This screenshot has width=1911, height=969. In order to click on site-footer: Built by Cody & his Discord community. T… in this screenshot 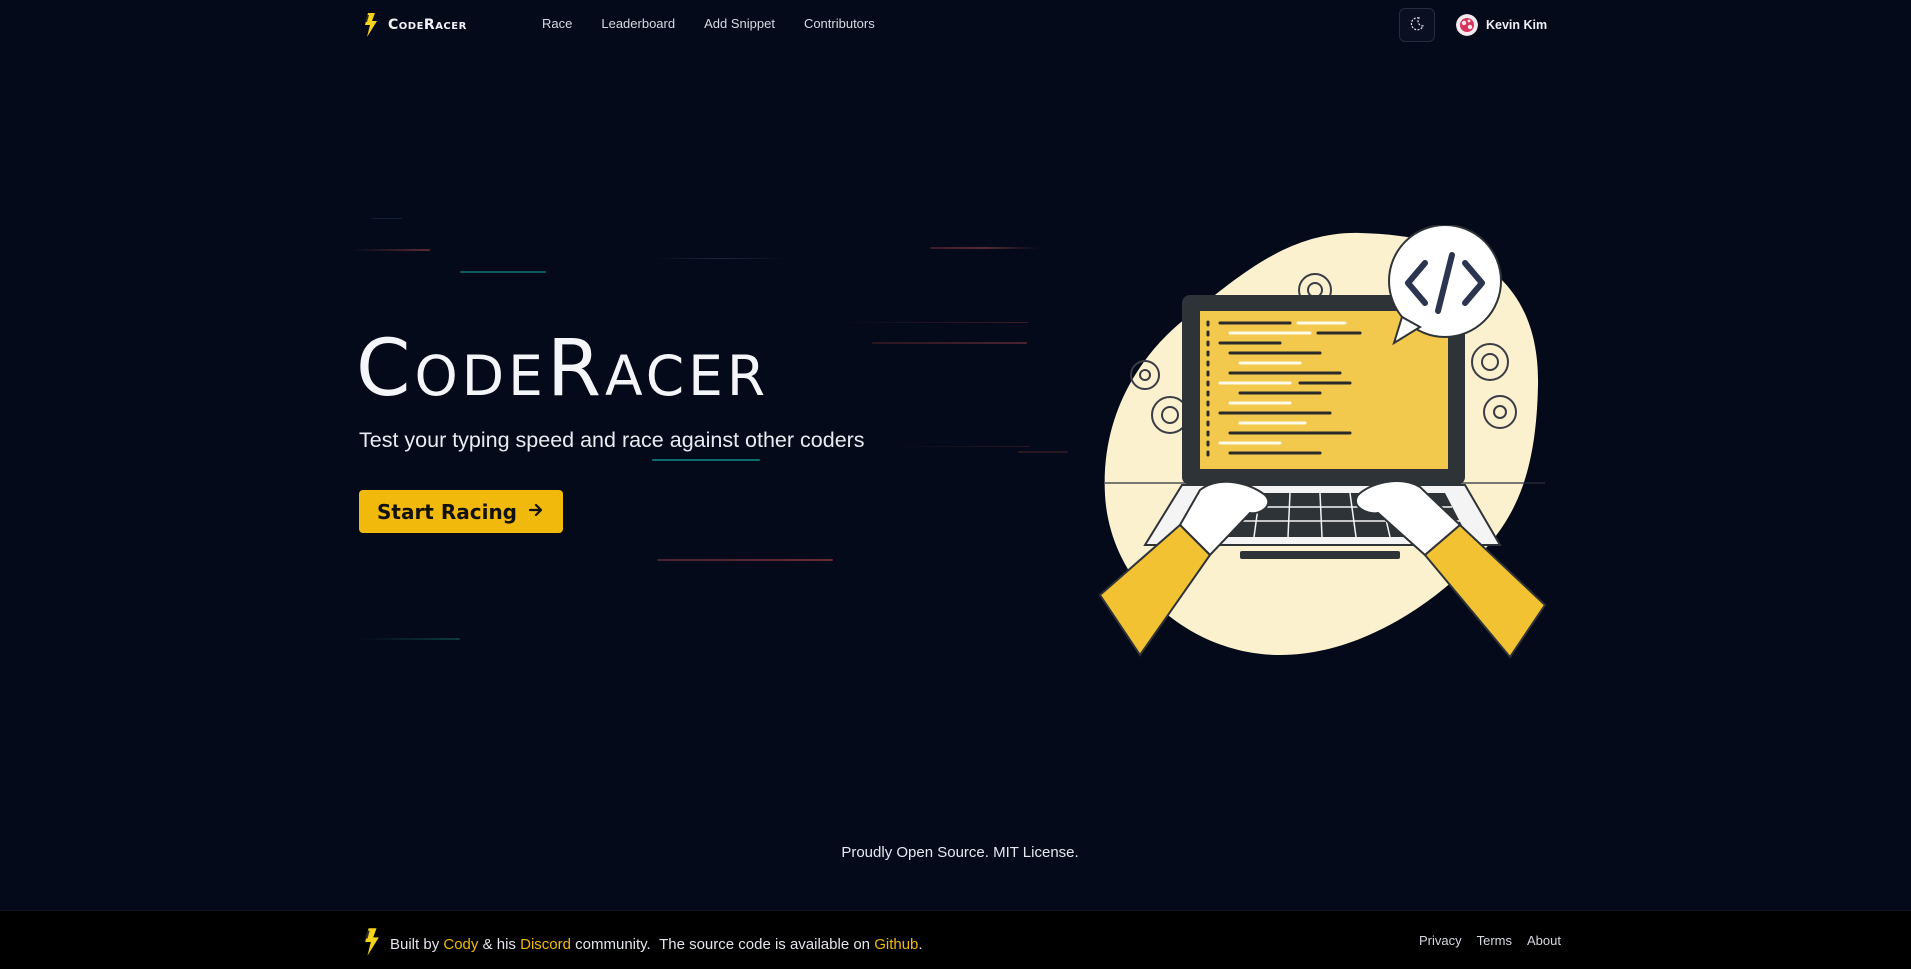, I will do `click(955, 939)`.